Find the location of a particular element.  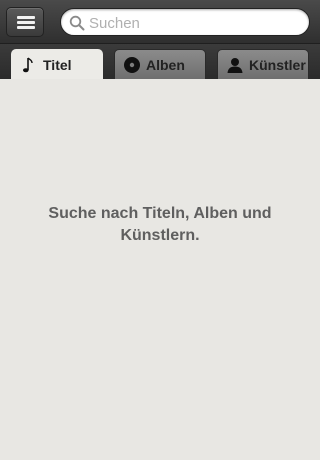

top-bar is located at coordinates (160, 22).